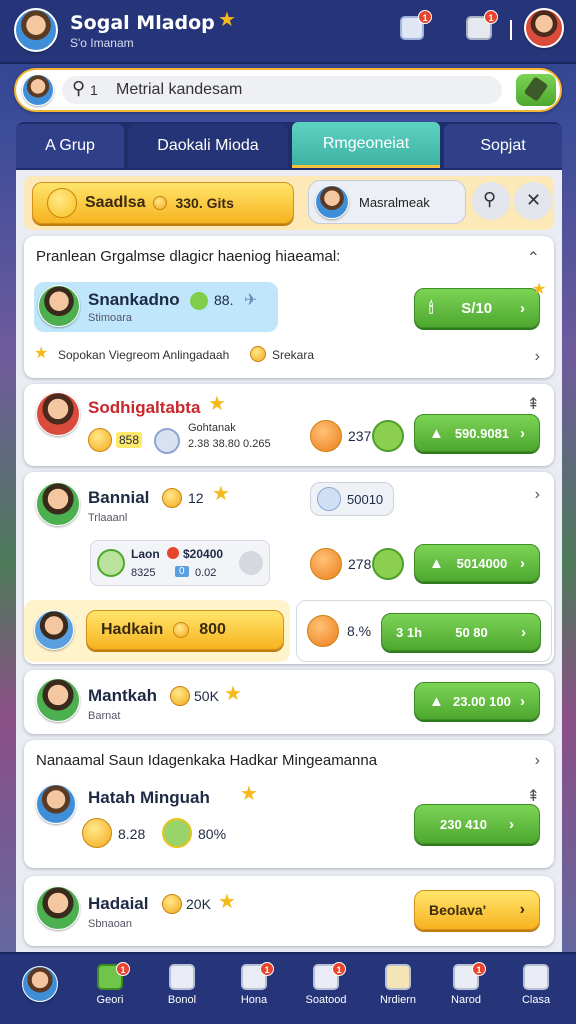  Describe the element at coordinates (204, 203) in the screenshot. I see `coin-value: 330. Gits` at that location.